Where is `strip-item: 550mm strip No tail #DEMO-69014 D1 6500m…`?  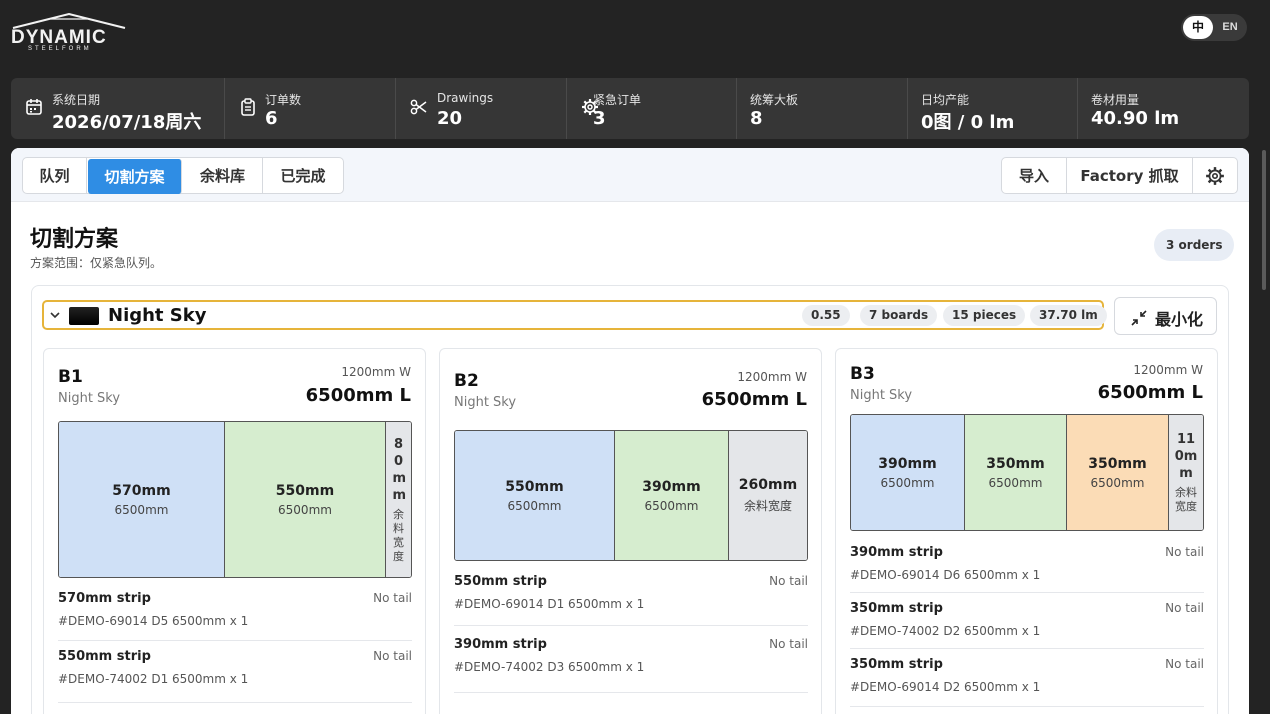 strip-item: 550mm strip No tail #DEMO-69014 D1 6500m… is located at coordinates (631, 600).